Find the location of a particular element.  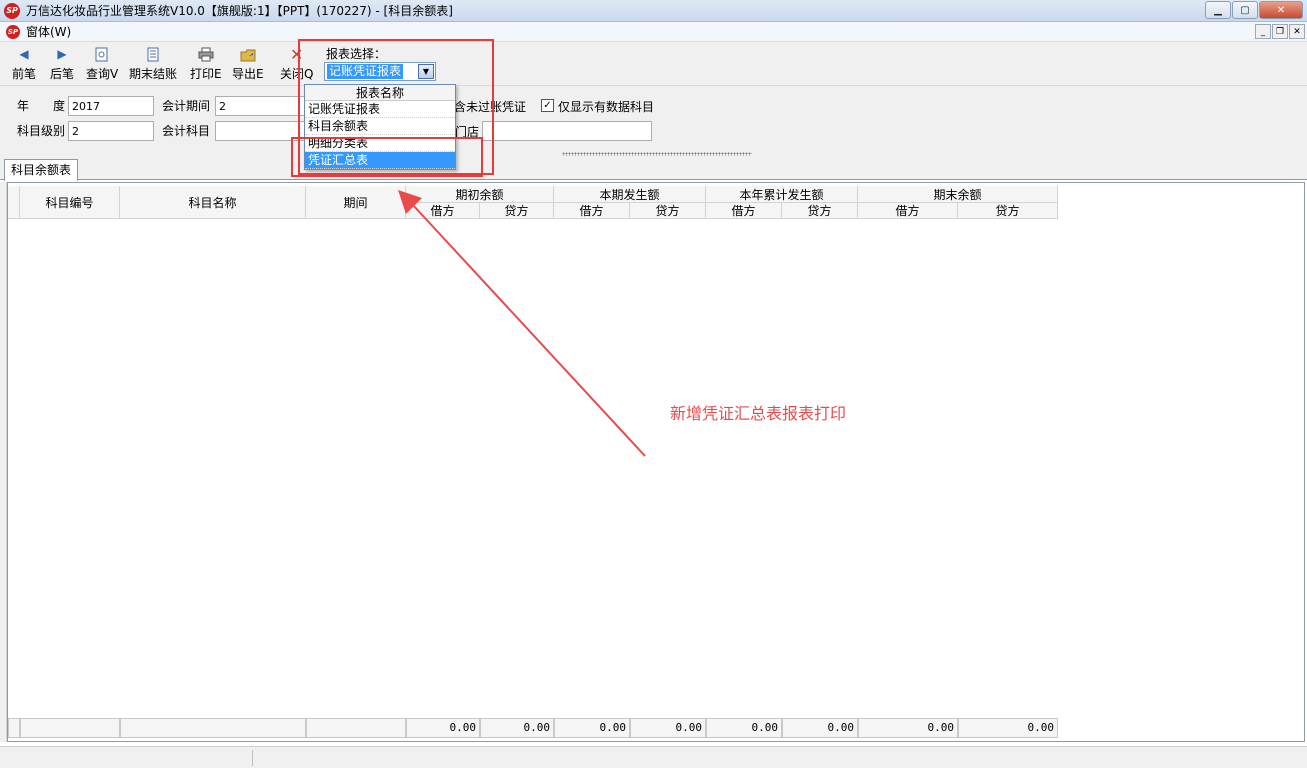

row-indicator-header is located at coordinates (14, 202).